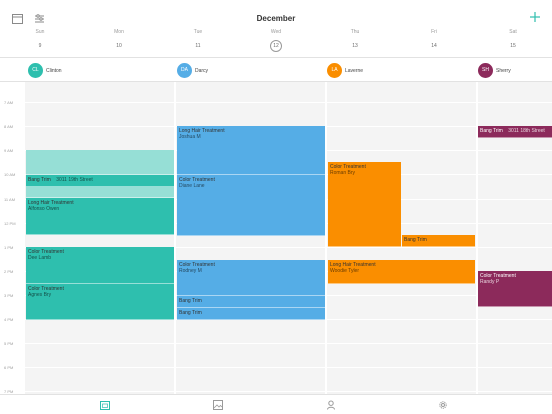 Image resolution: width=552 pixels, height=414 pixels. What do you see at coordinates (202, 71) in the screenshot?
I see `staff-name-darcy: Darcy` at bounding box center [202, 71].